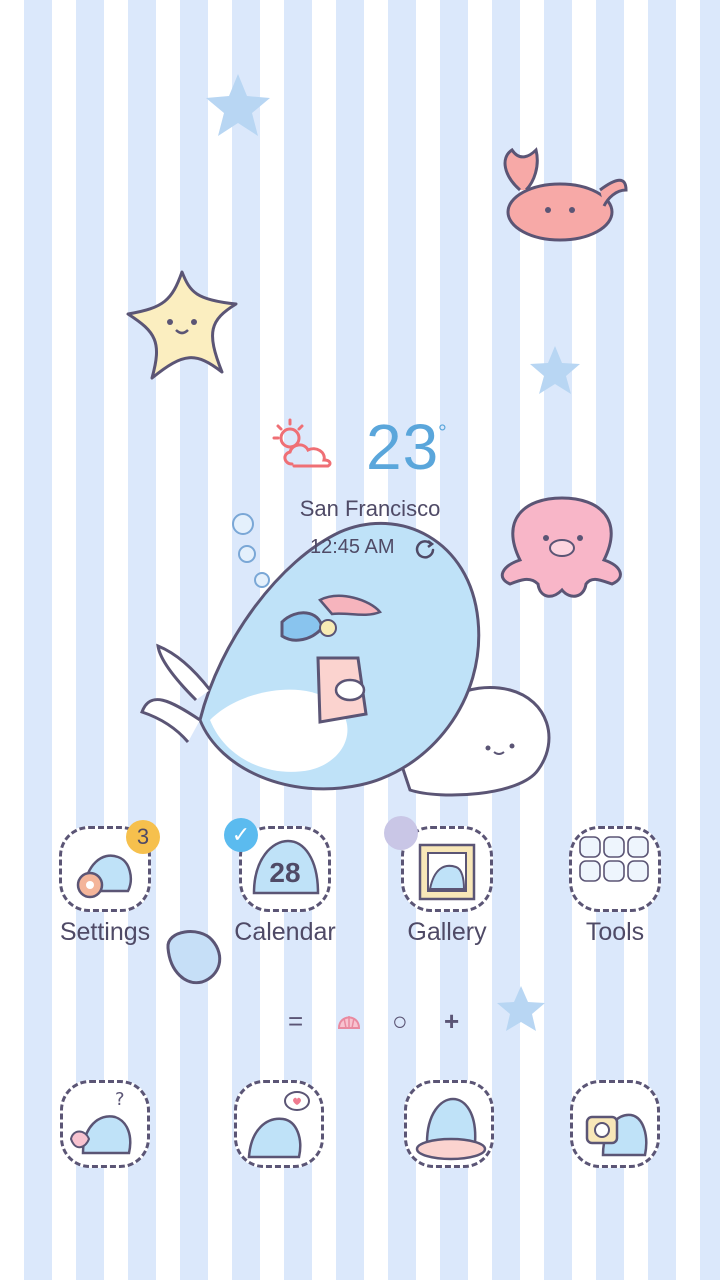 Image resolution: width=720 pixels, height=1280 pixels. Describe the element at coordinates (447, 872) in the screenshot. I see `gallery-frame-icon` at that location.